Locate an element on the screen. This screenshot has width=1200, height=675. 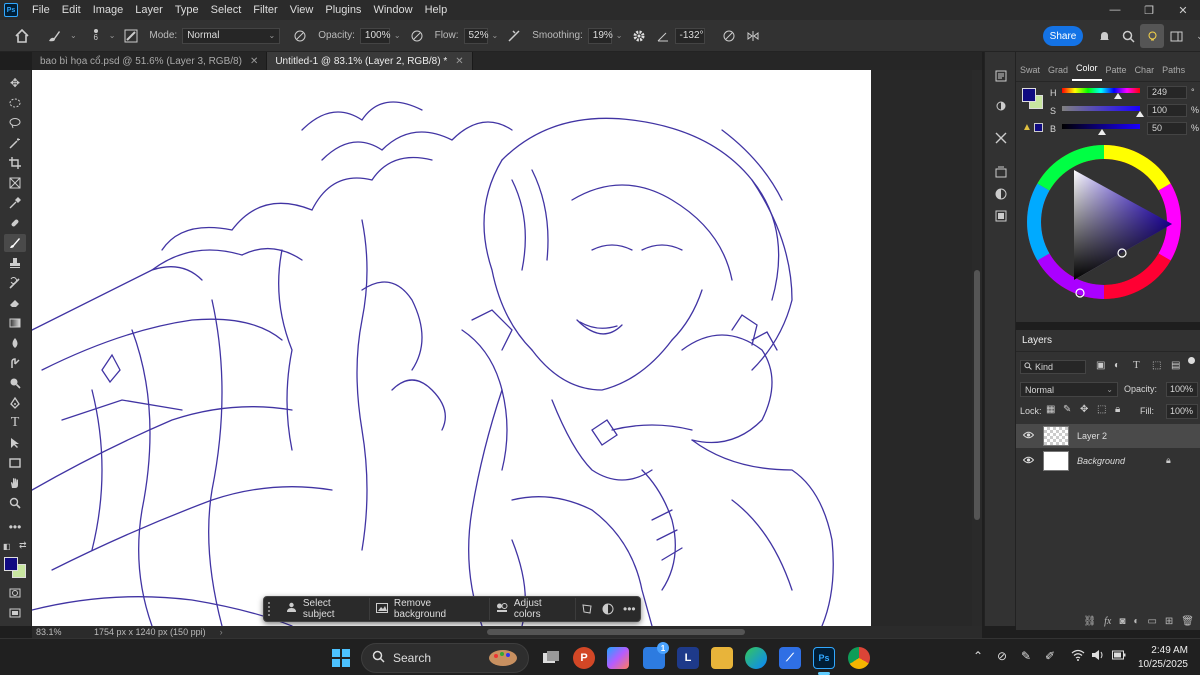
microsoft-store-icon: 1 is located at coordinates (656, 655).